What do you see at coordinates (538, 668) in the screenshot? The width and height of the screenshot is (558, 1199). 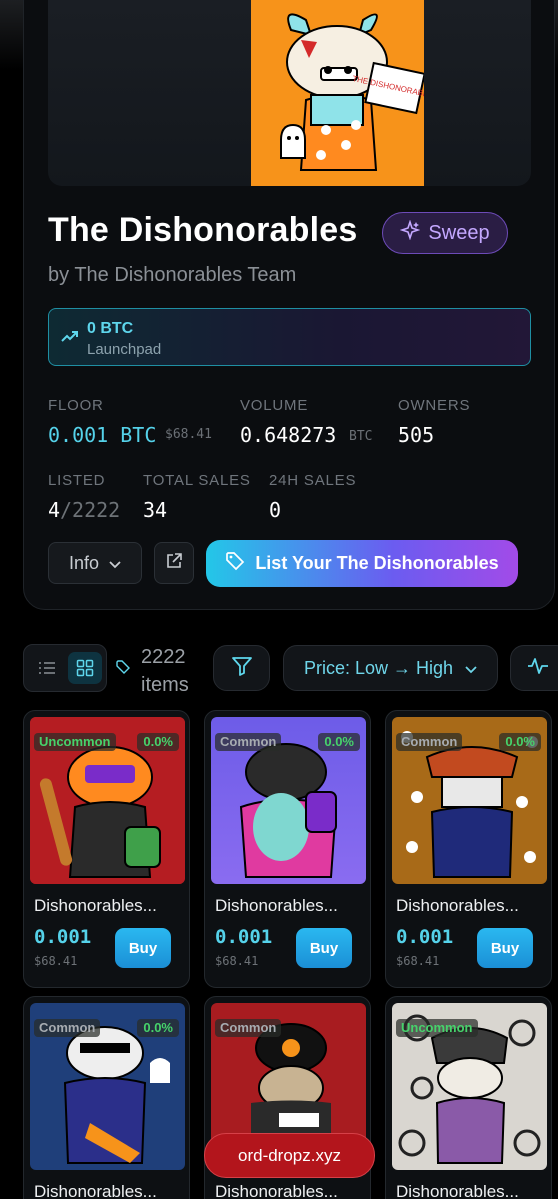 I see `activity-icon` at bounding box center [538, 668].